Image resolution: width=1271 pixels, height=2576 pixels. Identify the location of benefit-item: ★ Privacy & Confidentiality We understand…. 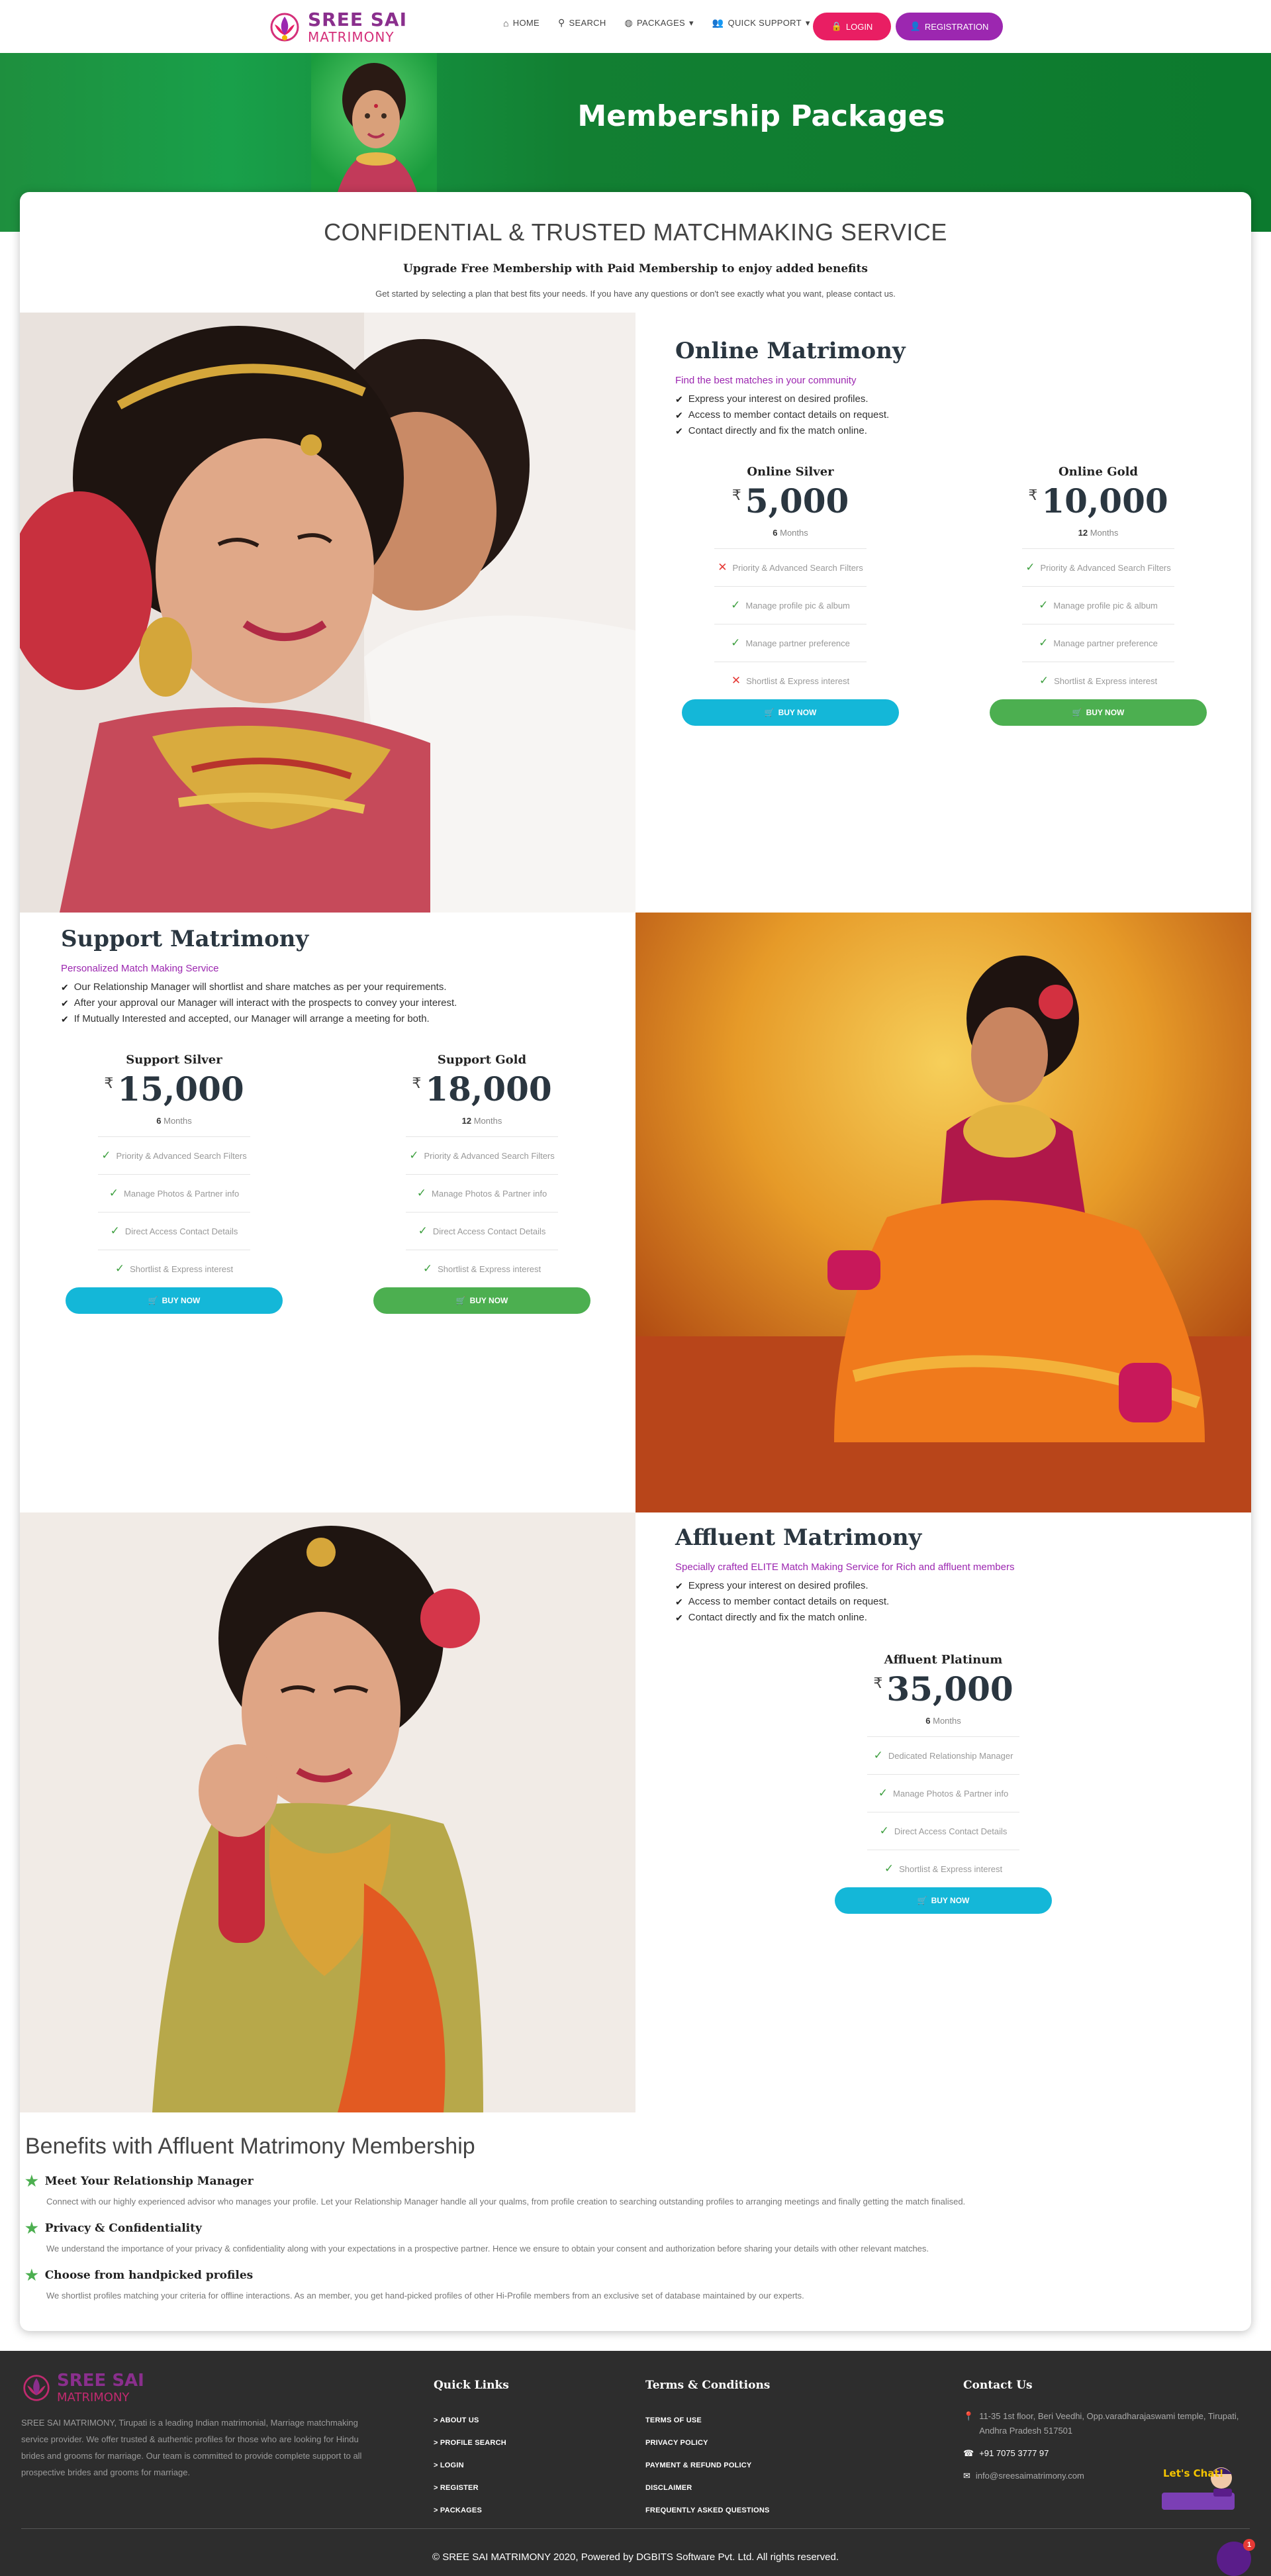
(634, 2237).